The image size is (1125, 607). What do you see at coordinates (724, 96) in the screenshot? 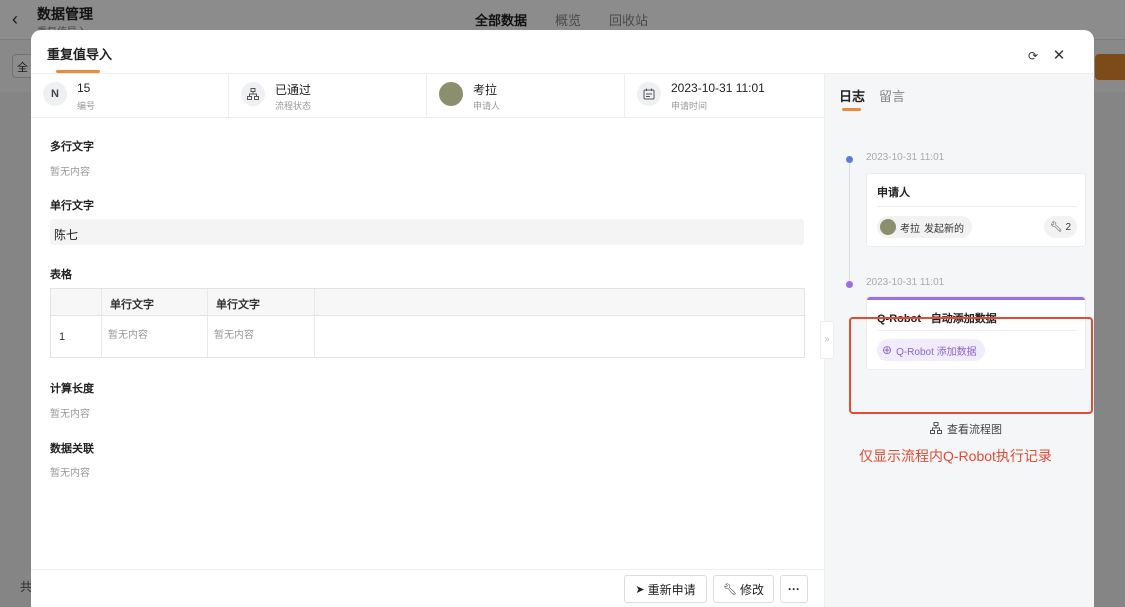
I see `meta-apply-time: 2023-10-31 11:01 申请时间` at bounding box center [724, 96].